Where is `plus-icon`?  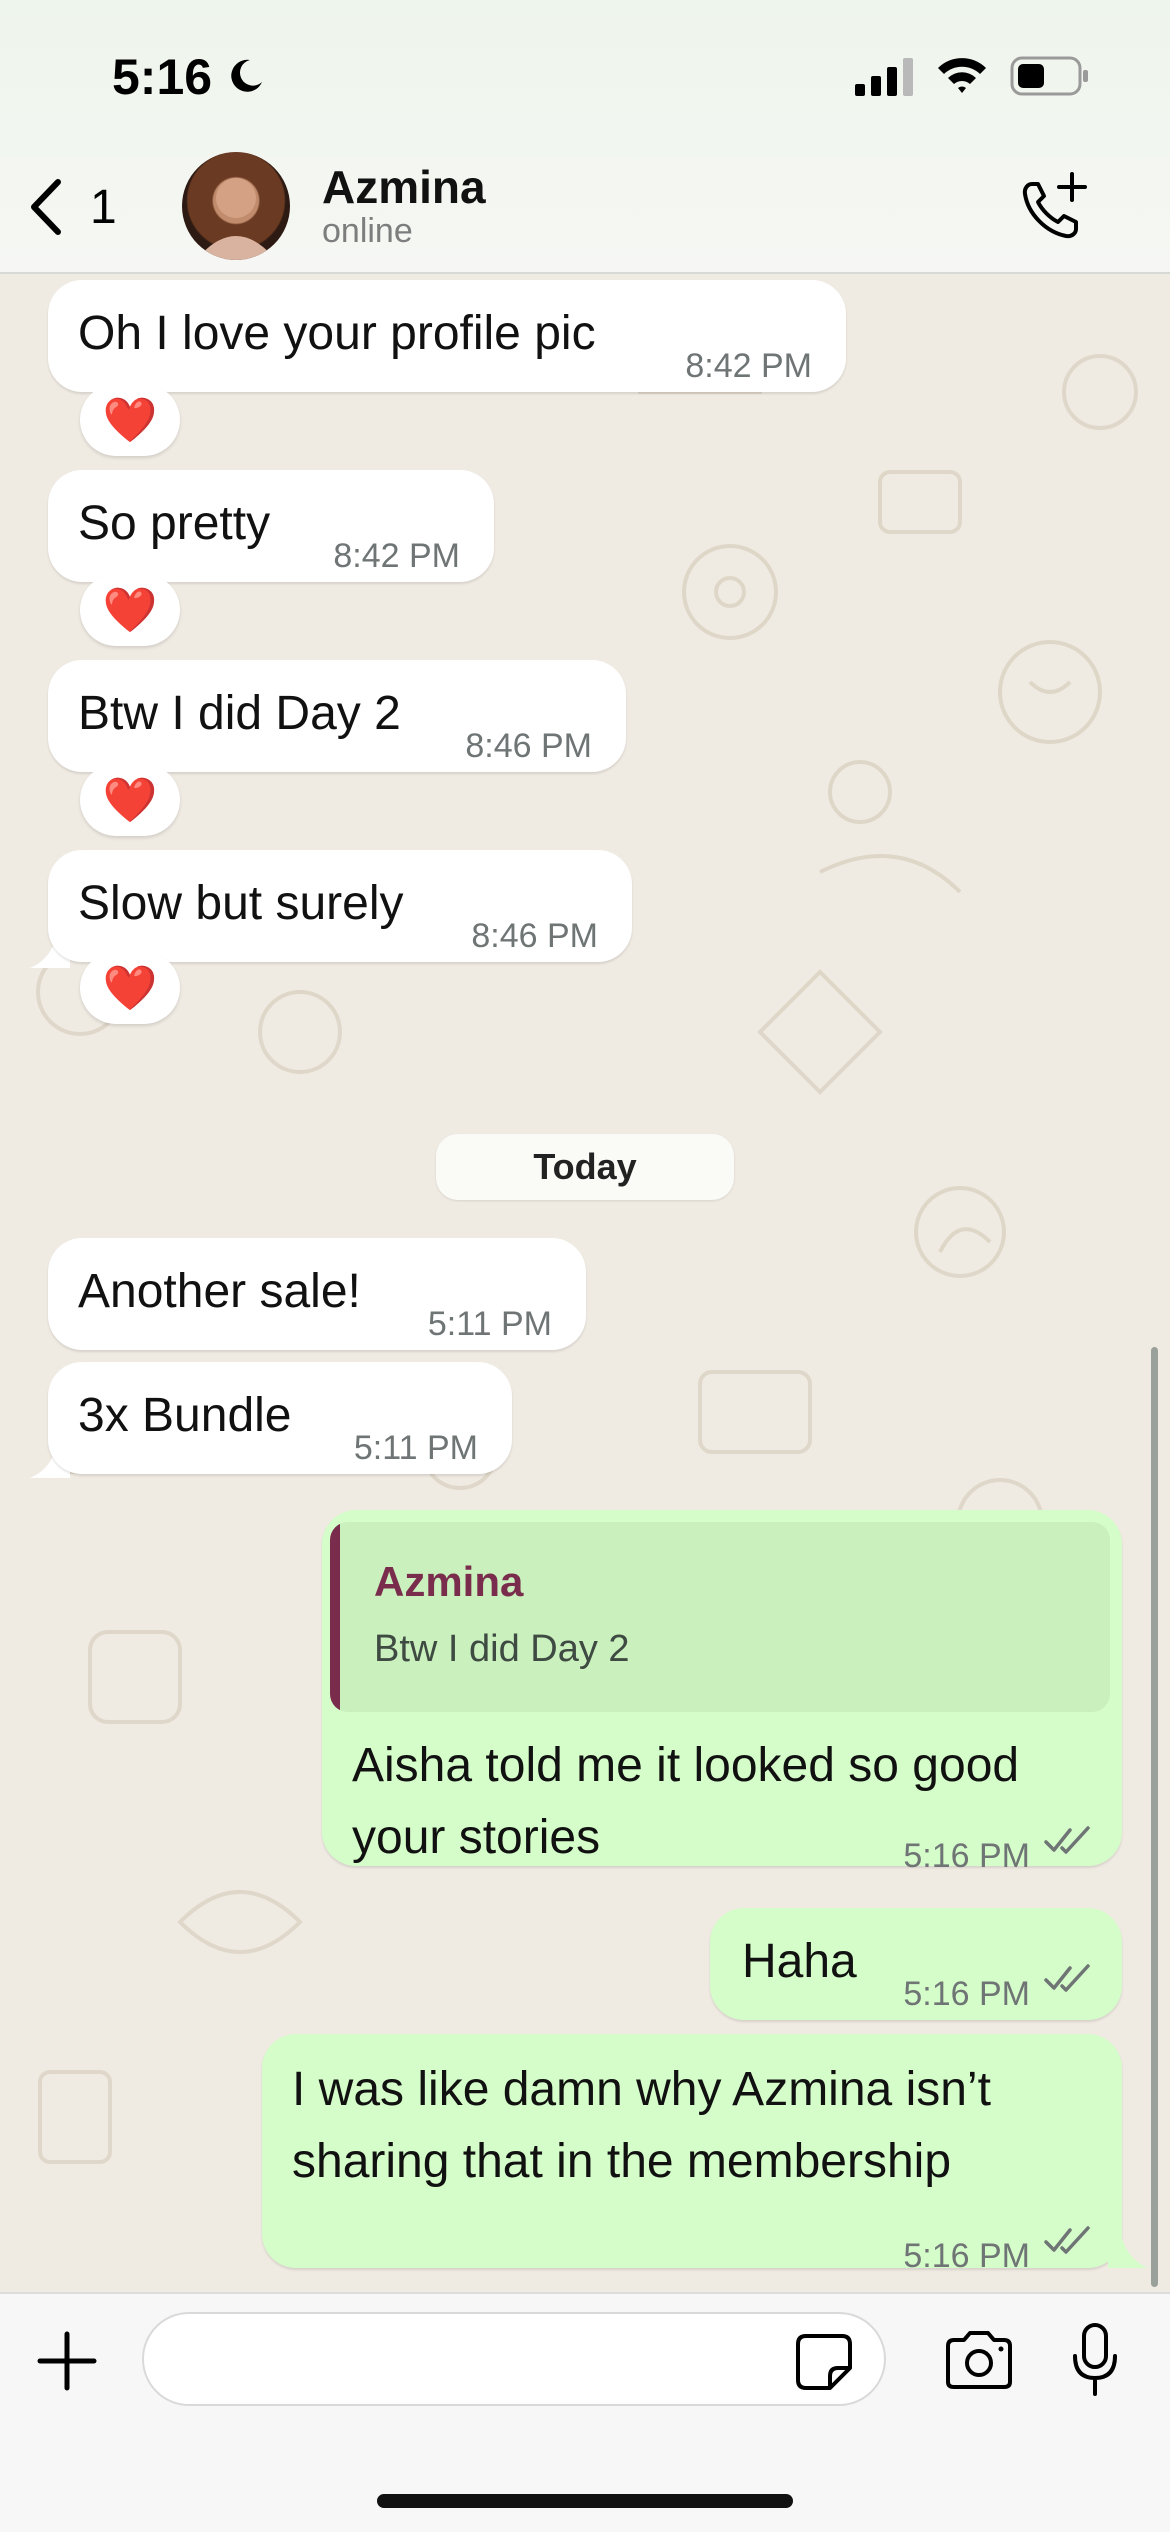
plus-icon is located at coordinates (67, 2361).